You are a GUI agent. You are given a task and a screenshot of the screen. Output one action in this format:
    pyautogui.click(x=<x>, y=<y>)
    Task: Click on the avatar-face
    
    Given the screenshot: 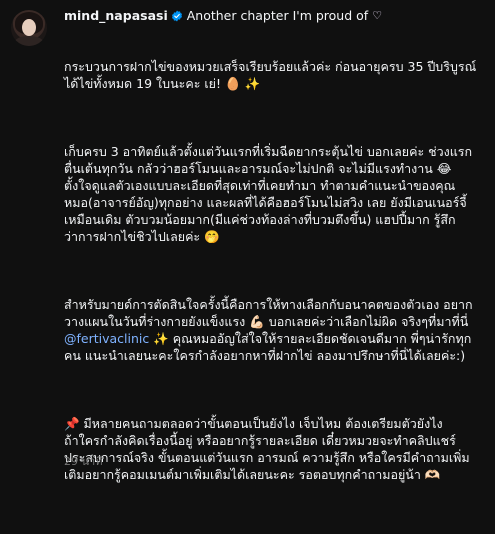 What is the action you would take?
    pyautogui.click(x=29, y=27)
    